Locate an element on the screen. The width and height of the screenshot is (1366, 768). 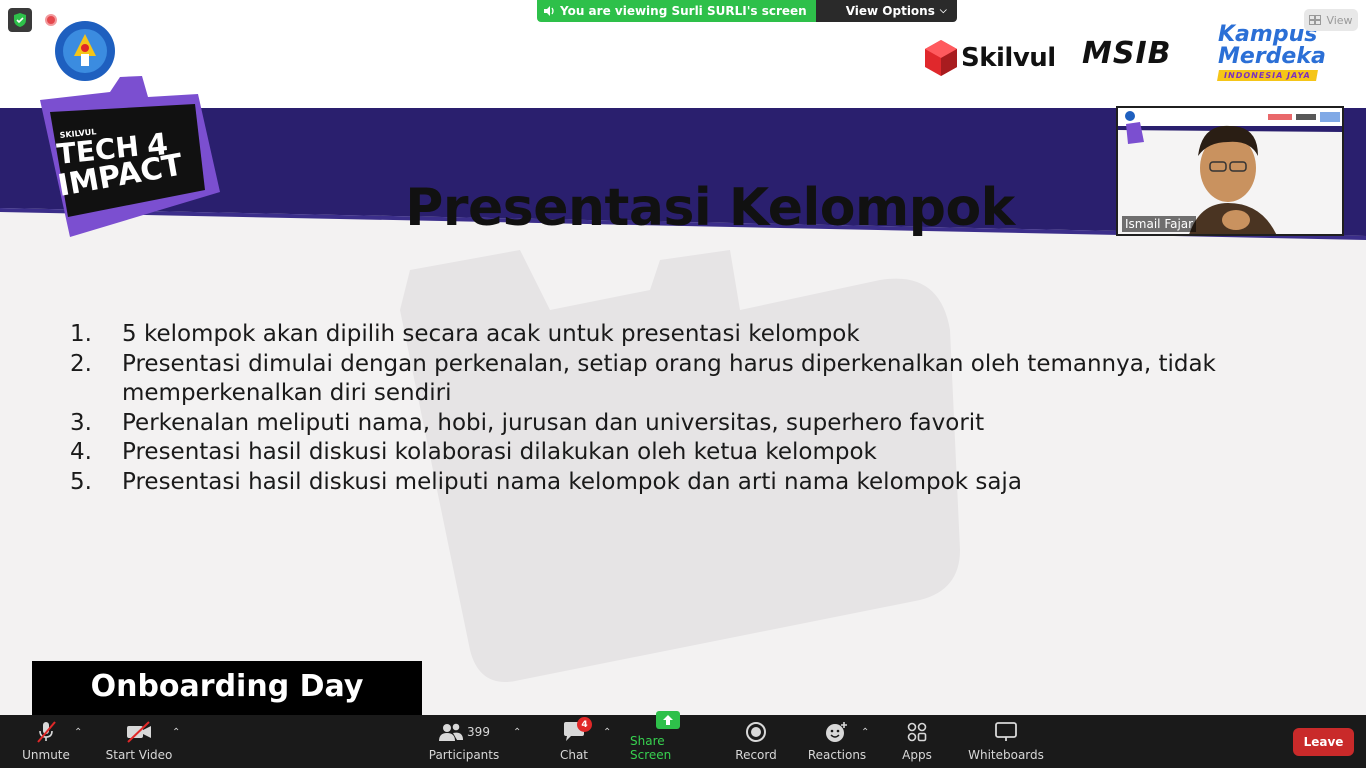
skilvul-cube-icon is located at coordinates (941, 58).